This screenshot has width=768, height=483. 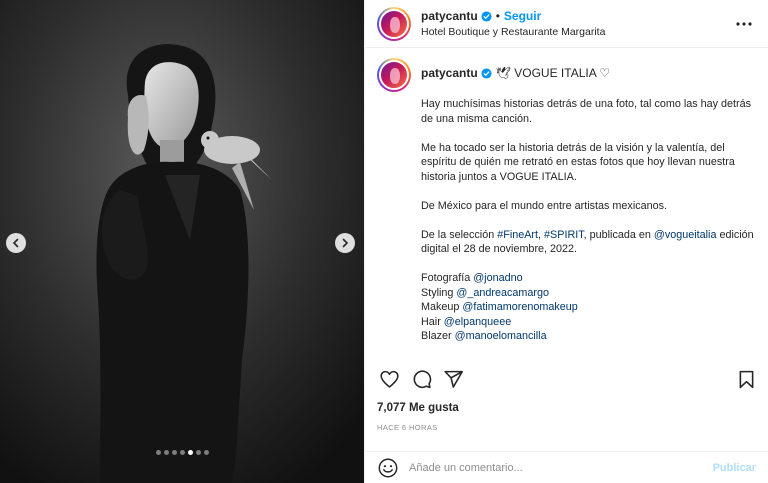 What do you see at coordinates (439, 292) in the screenshot?
I see `credit-role: Styling` at bounding box center [439, 292].